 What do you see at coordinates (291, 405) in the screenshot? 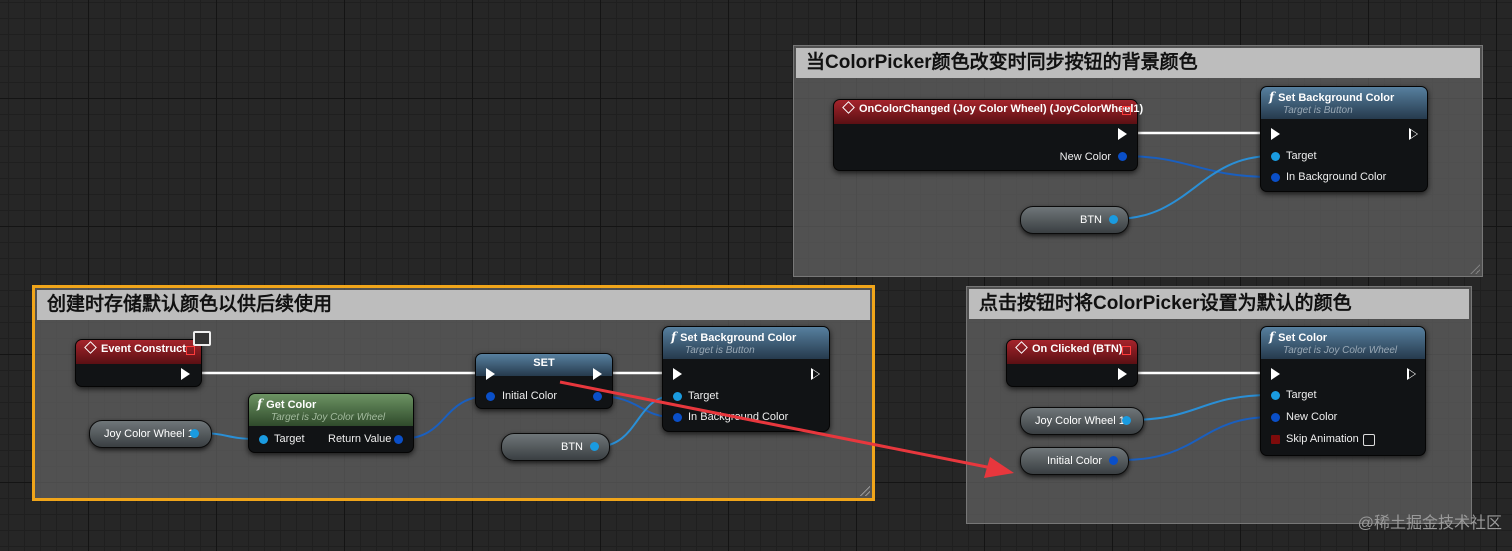
I see `node-title: Get Color` at bounding box center [291, 405].